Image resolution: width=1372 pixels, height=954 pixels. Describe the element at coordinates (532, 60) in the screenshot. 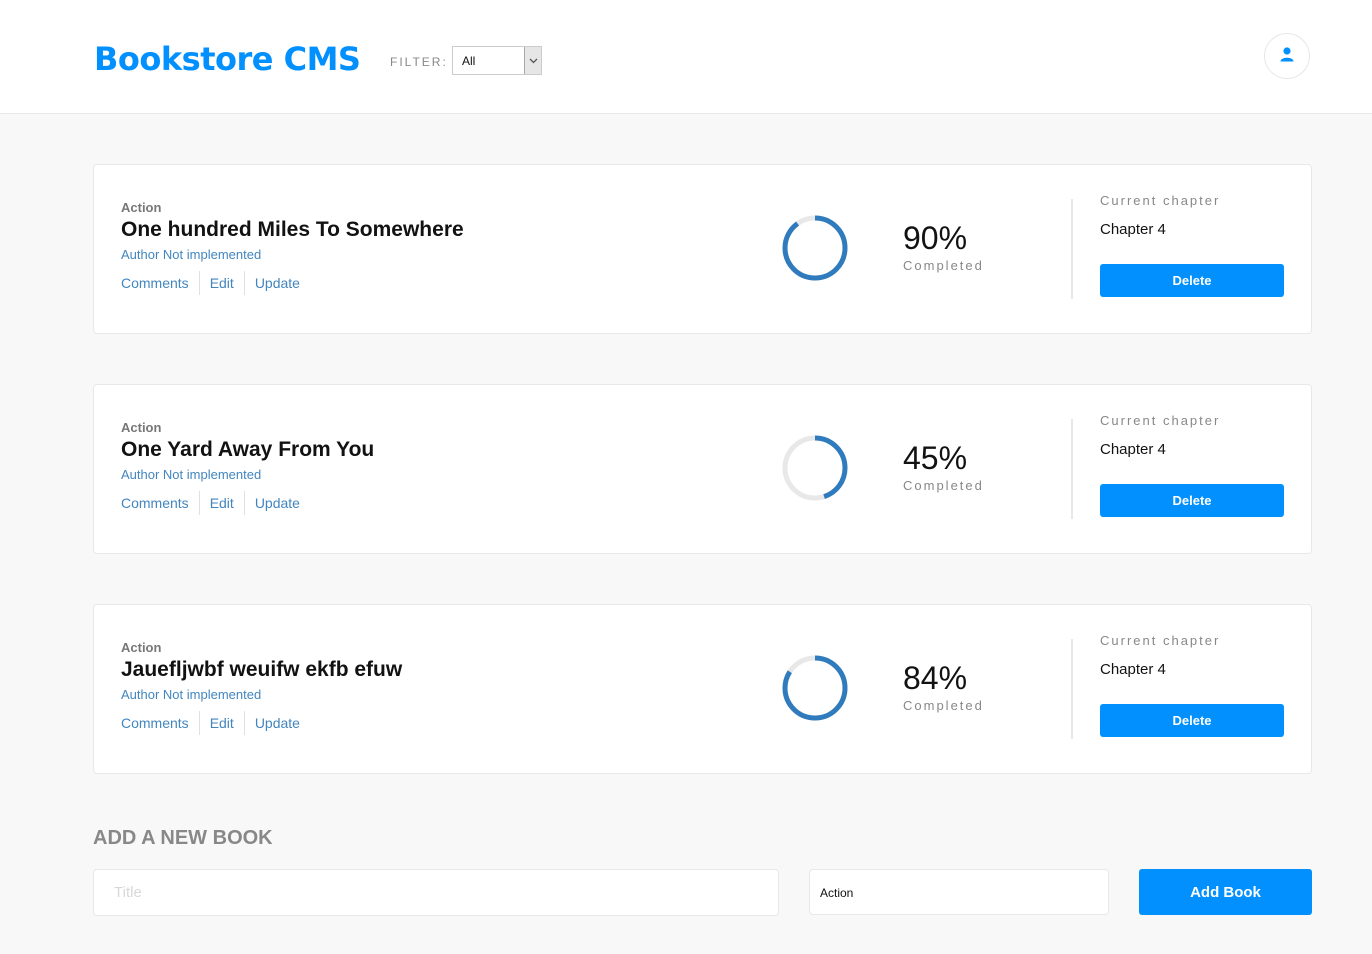

I see `chevron-down-icon` at that location.